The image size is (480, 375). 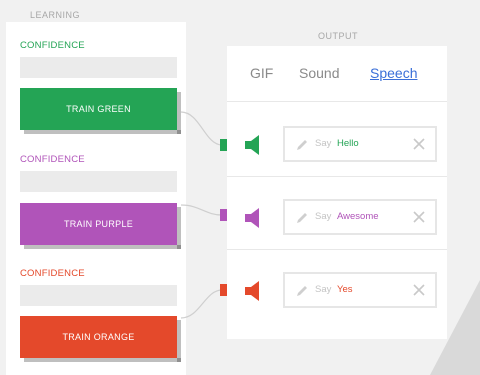 What do you see at coordinates (55, 15) in the screenshot?
I see `learning-title: LEARNING` at bounding box center [55, 15].